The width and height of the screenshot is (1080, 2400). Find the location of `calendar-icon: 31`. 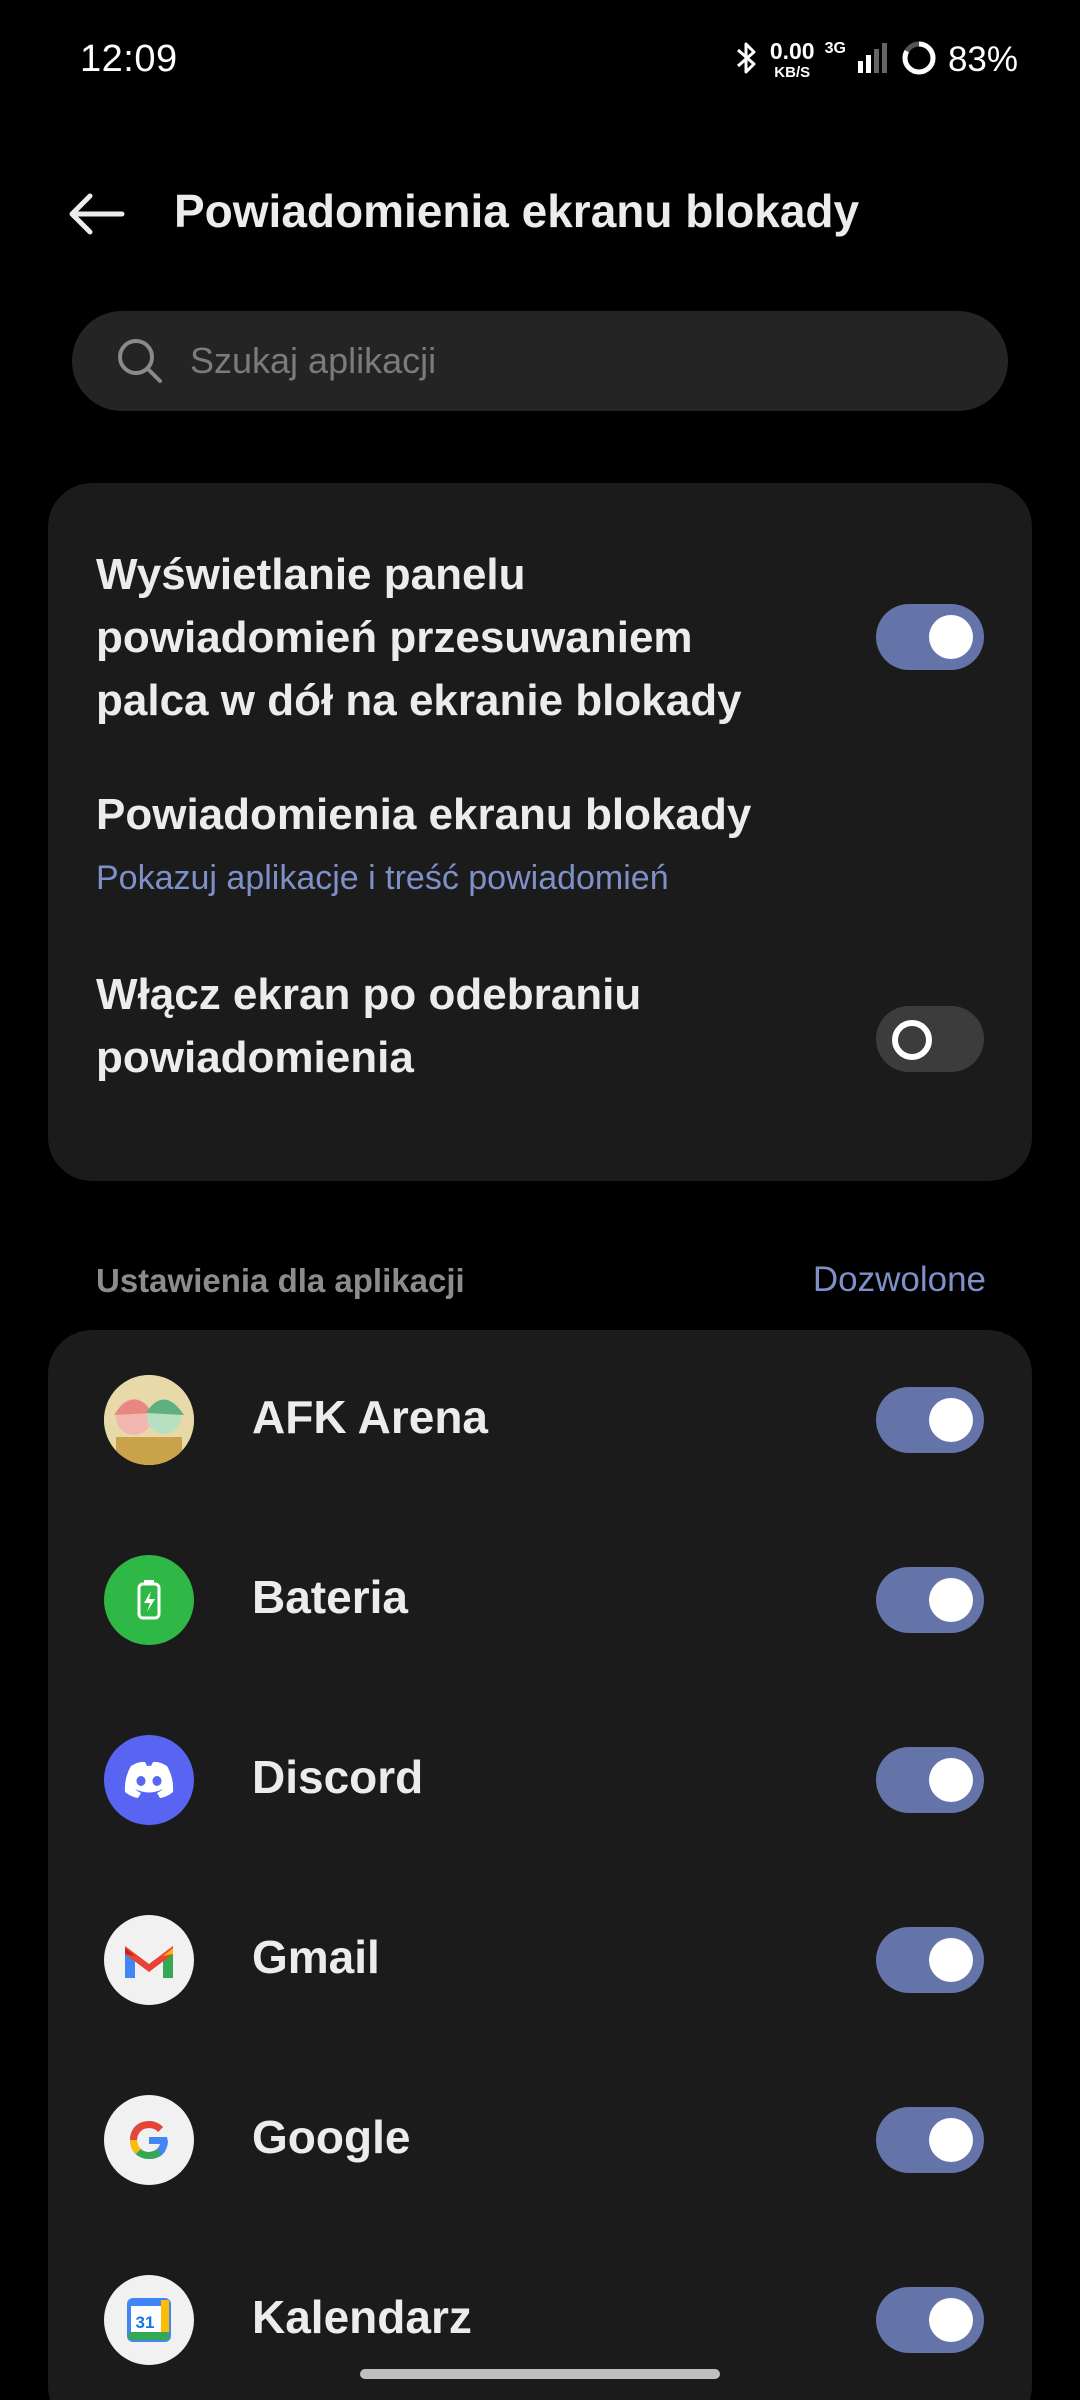

calendar-icon: 31 is located at coordinates (149, 2320).